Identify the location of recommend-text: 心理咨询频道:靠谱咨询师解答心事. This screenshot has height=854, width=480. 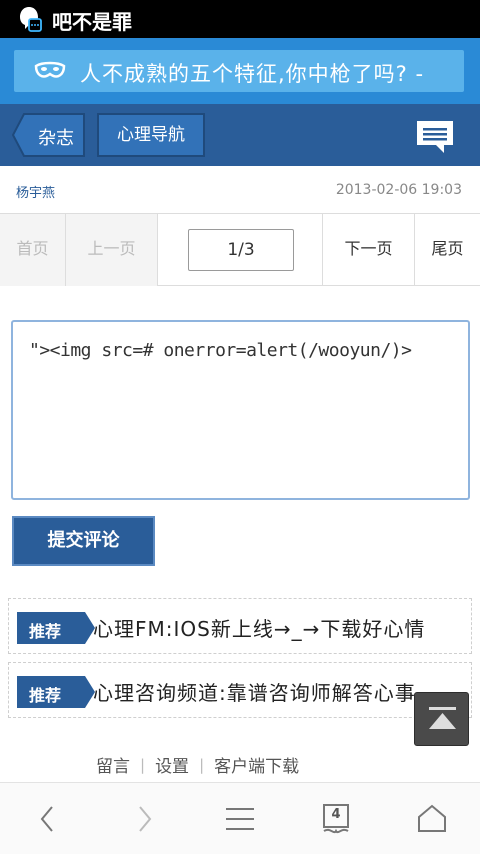
(254, 693).